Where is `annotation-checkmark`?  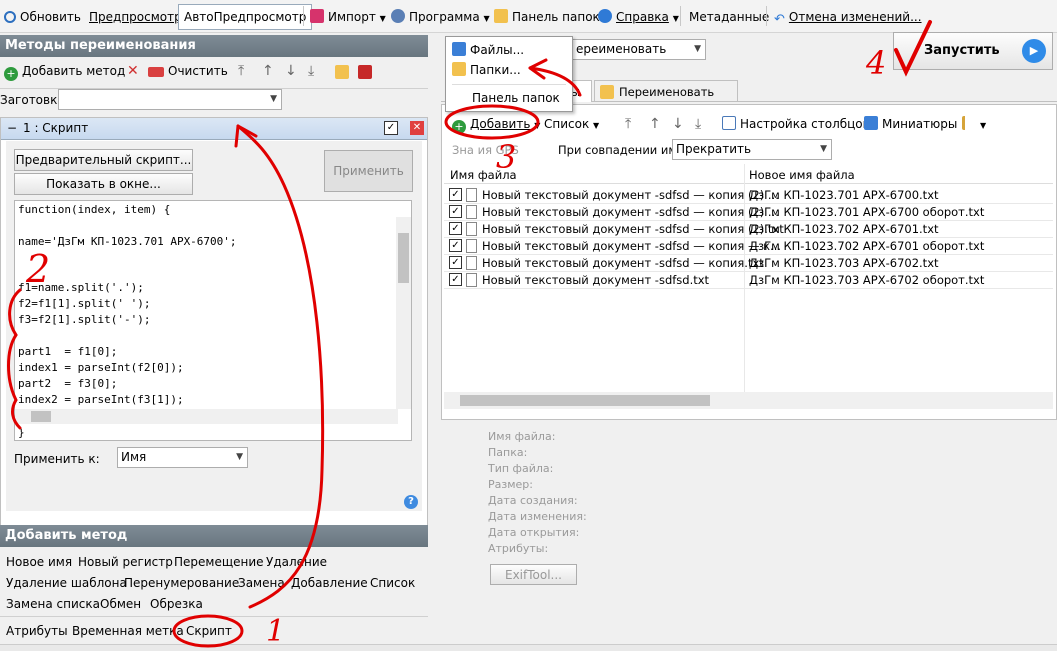 annotation-checkmark is located at coordinates (913, 48).